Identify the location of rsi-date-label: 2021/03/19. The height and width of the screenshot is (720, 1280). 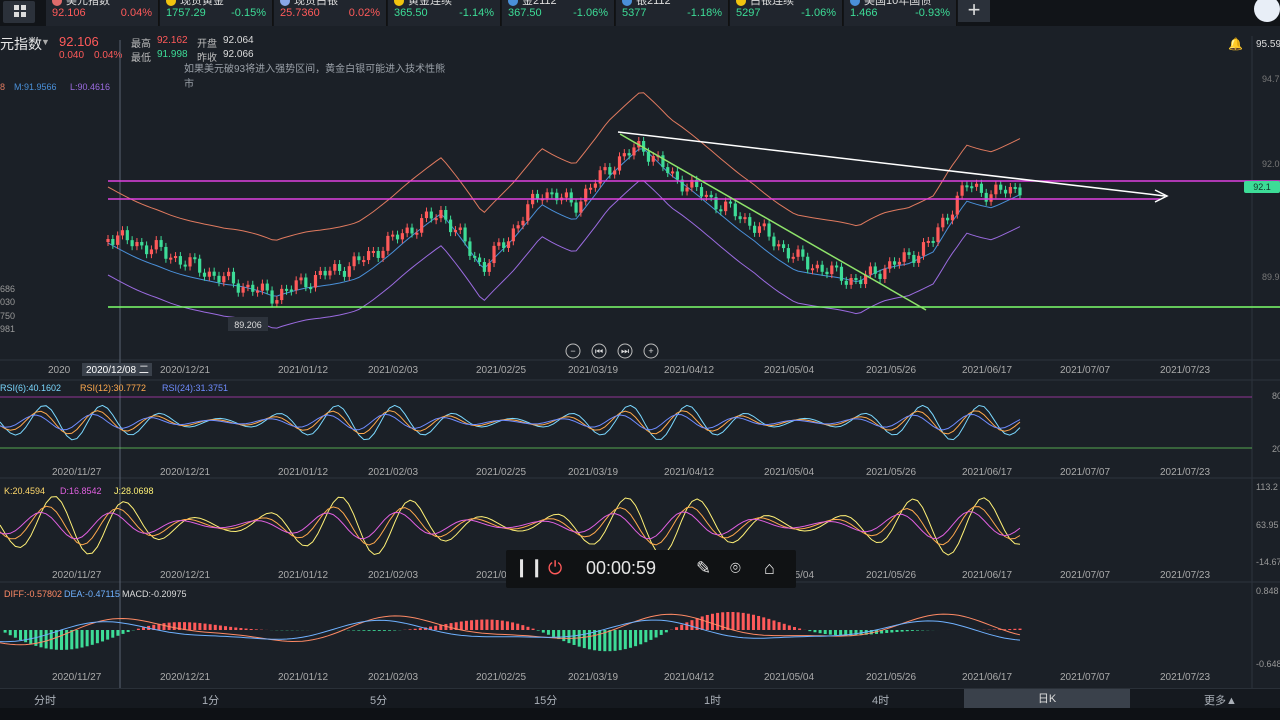
(593, 472).